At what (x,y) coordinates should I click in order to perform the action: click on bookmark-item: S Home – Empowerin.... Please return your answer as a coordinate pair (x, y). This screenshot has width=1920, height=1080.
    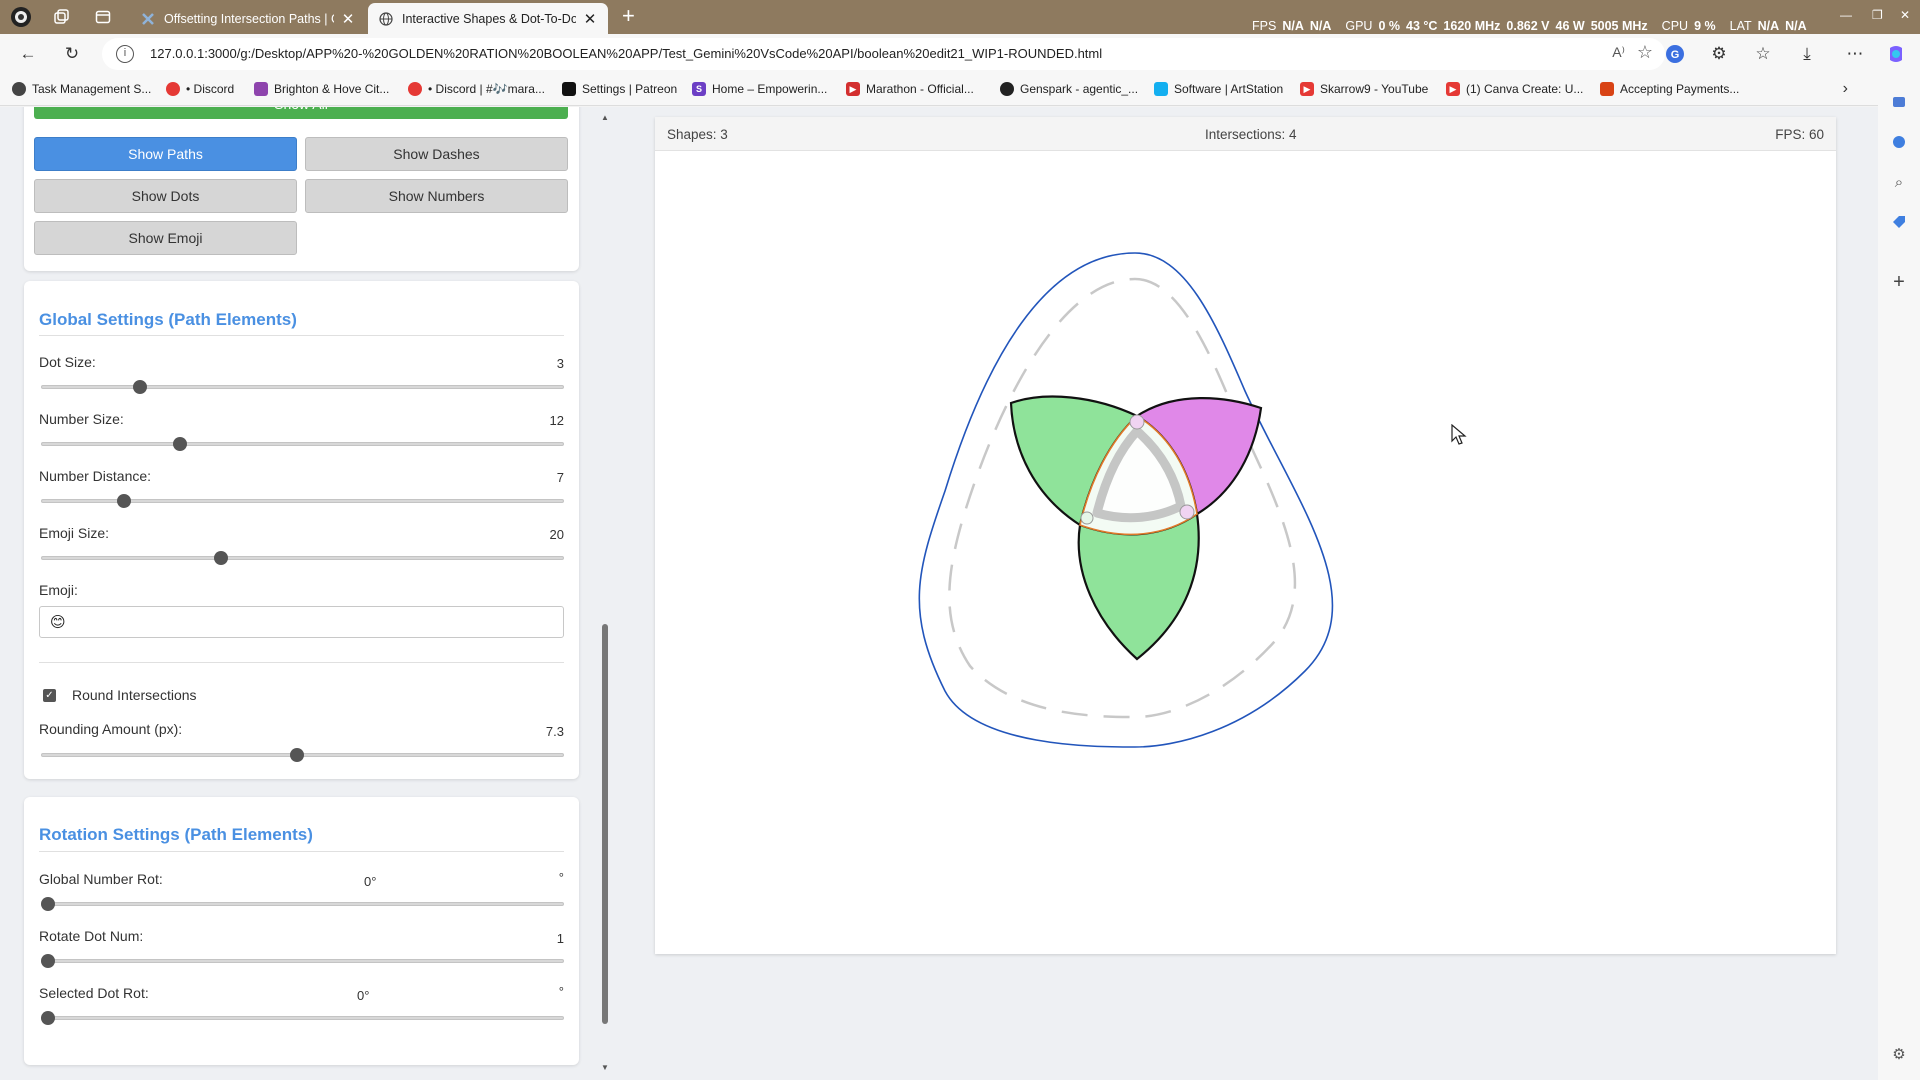
    Looking at the image, I should click on (759, 89).